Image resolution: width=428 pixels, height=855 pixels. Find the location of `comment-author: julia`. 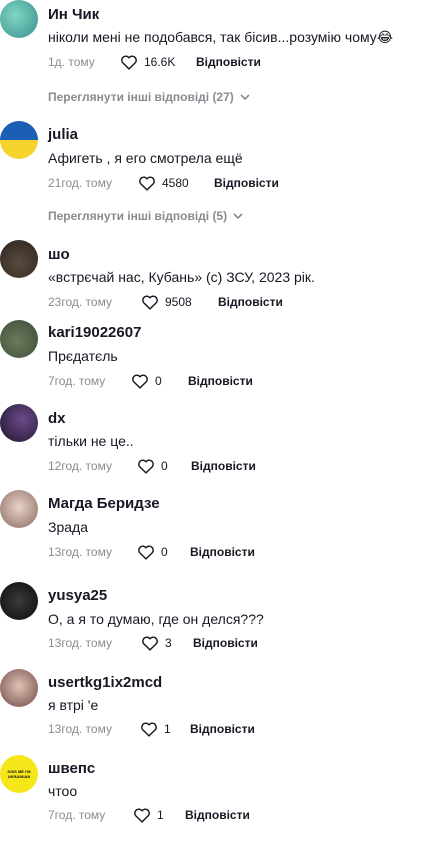

comment-author: julia is located at coordinates (63, 134).